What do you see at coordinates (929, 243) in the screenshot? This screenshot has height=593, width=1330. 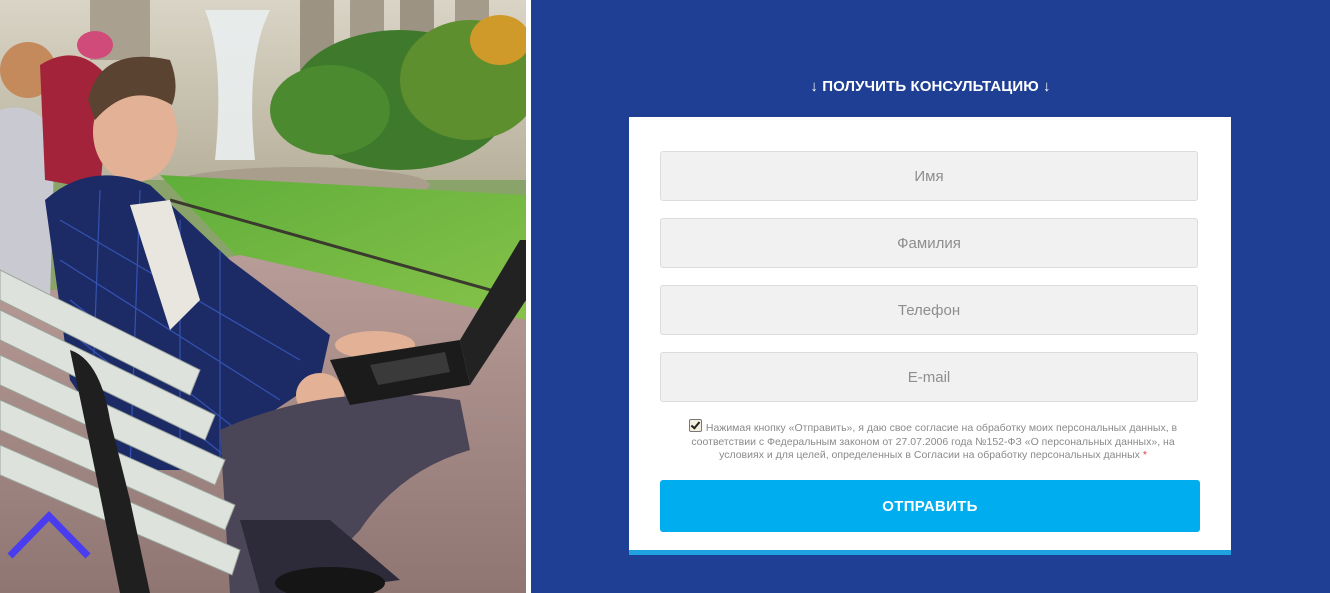 I see `surname-input` at bounding box center [929, 243].